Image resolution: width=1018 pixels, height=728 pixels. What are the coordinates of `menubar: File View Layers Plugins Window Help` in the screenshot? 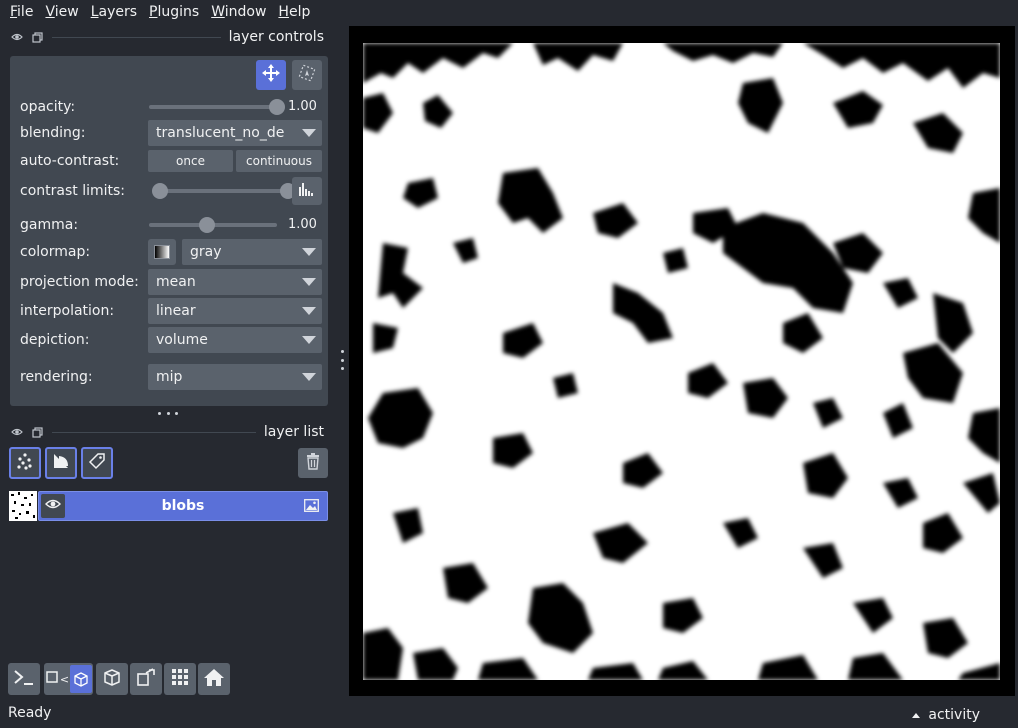 It's located at (509, 12).